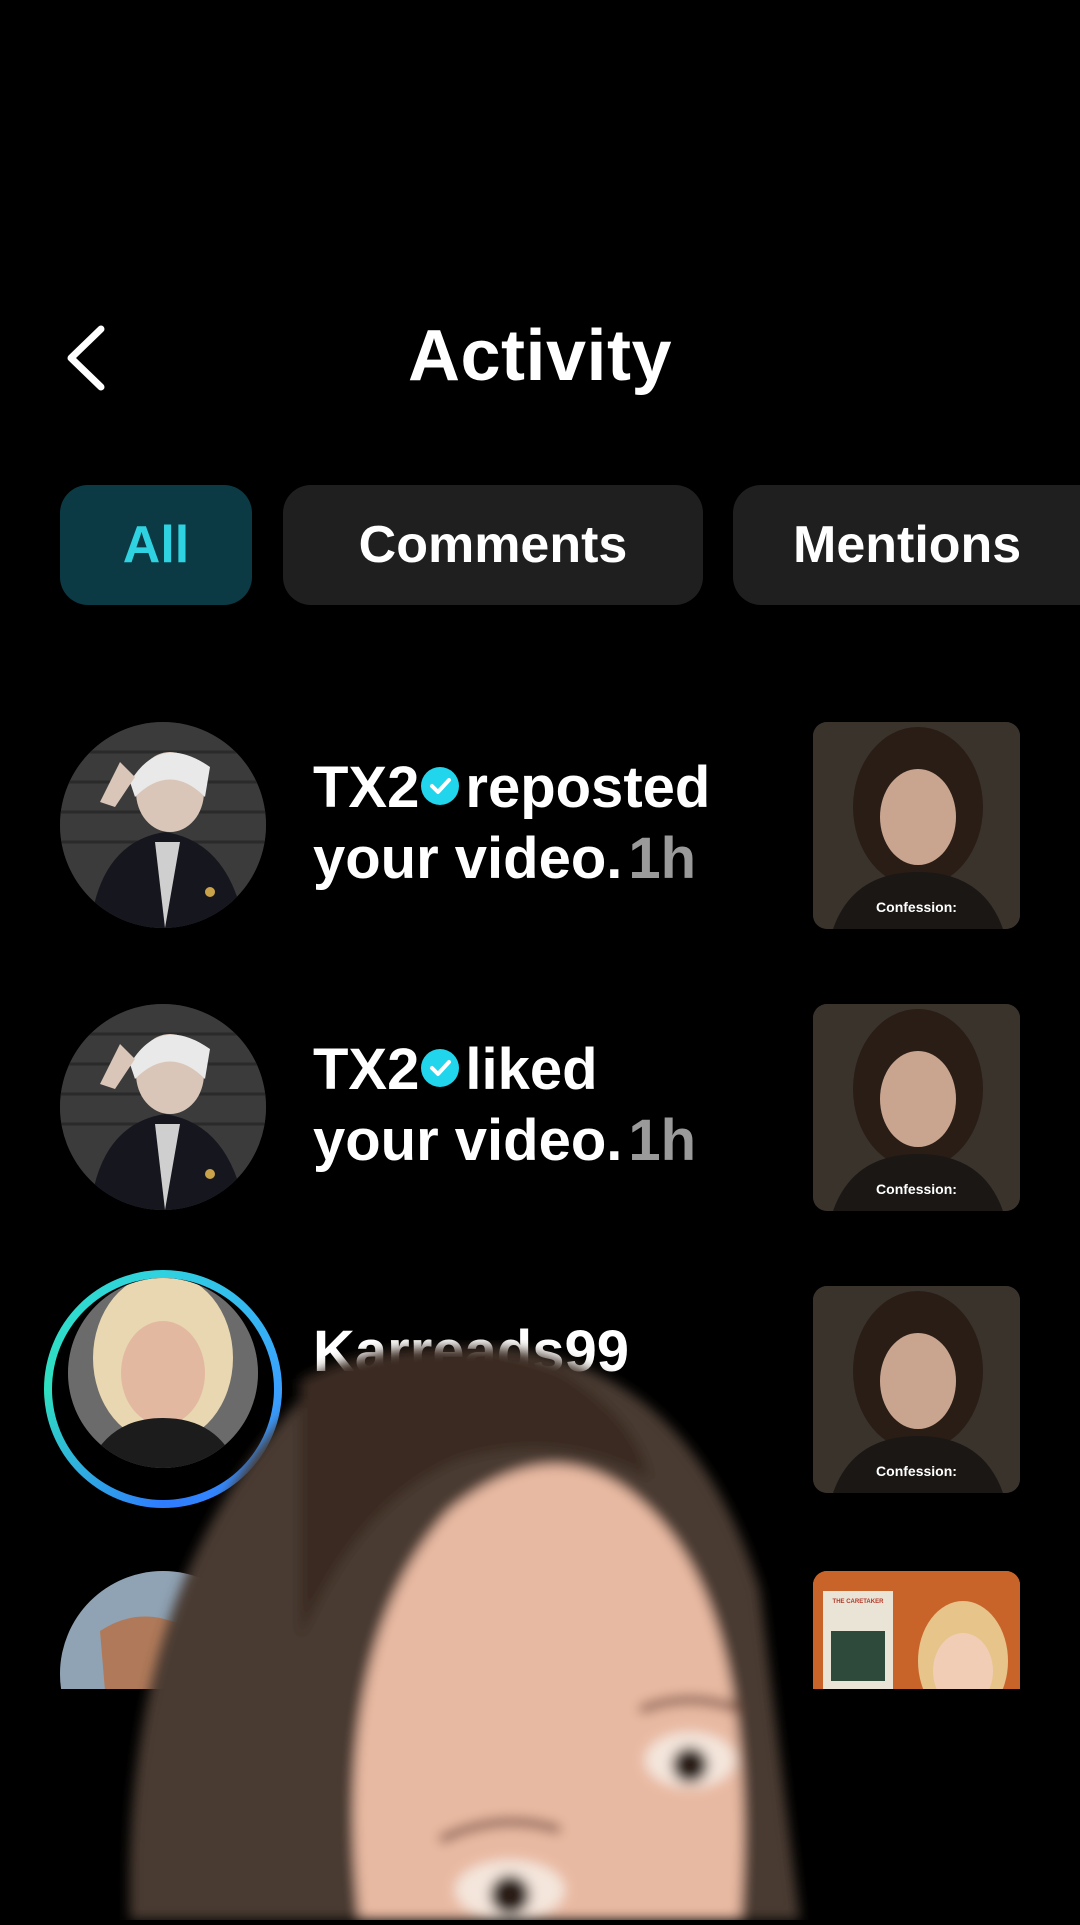 The width and height of the screenshot is (1080, 1925). Describe the element at coordinates (540, 1805) in the screenshot. I see `list-fade` at that location.